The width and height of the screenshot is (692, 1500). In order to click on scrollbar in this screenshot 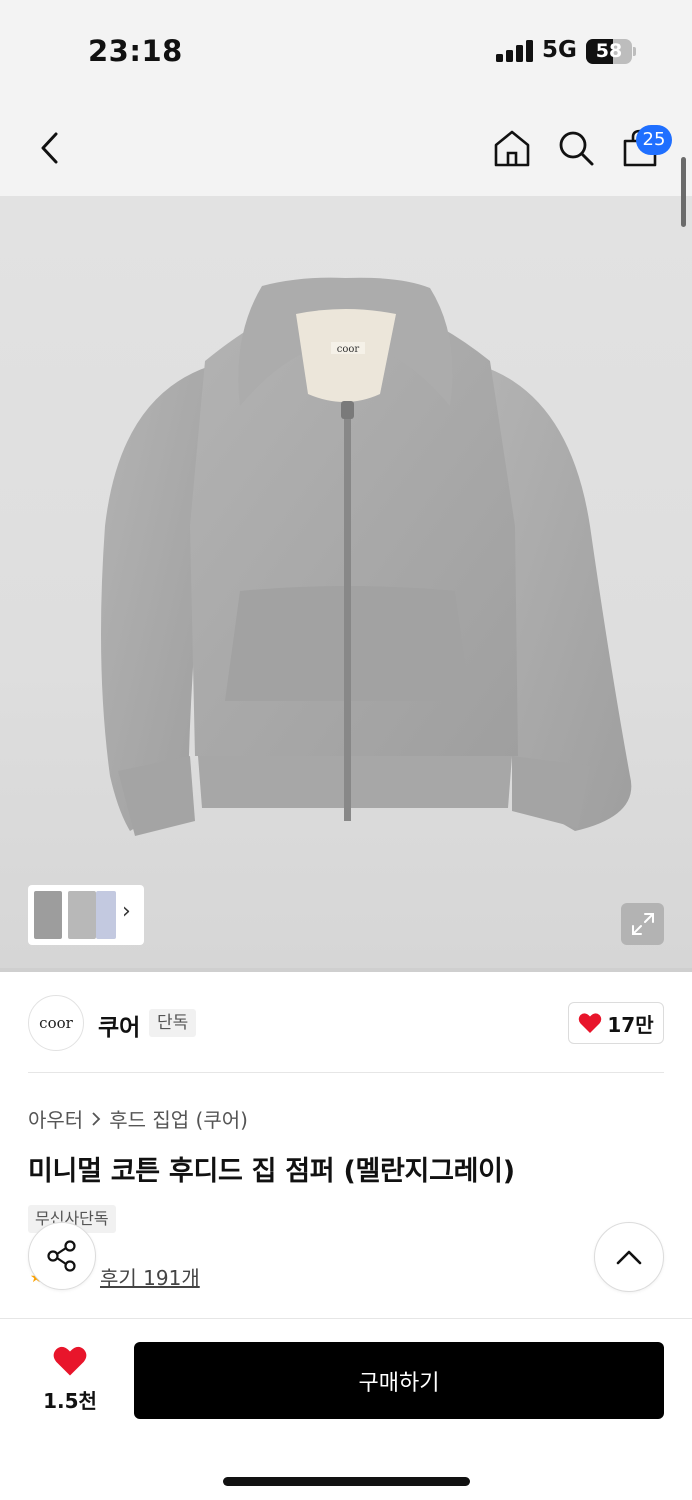, I will do `click(683, 192)`.